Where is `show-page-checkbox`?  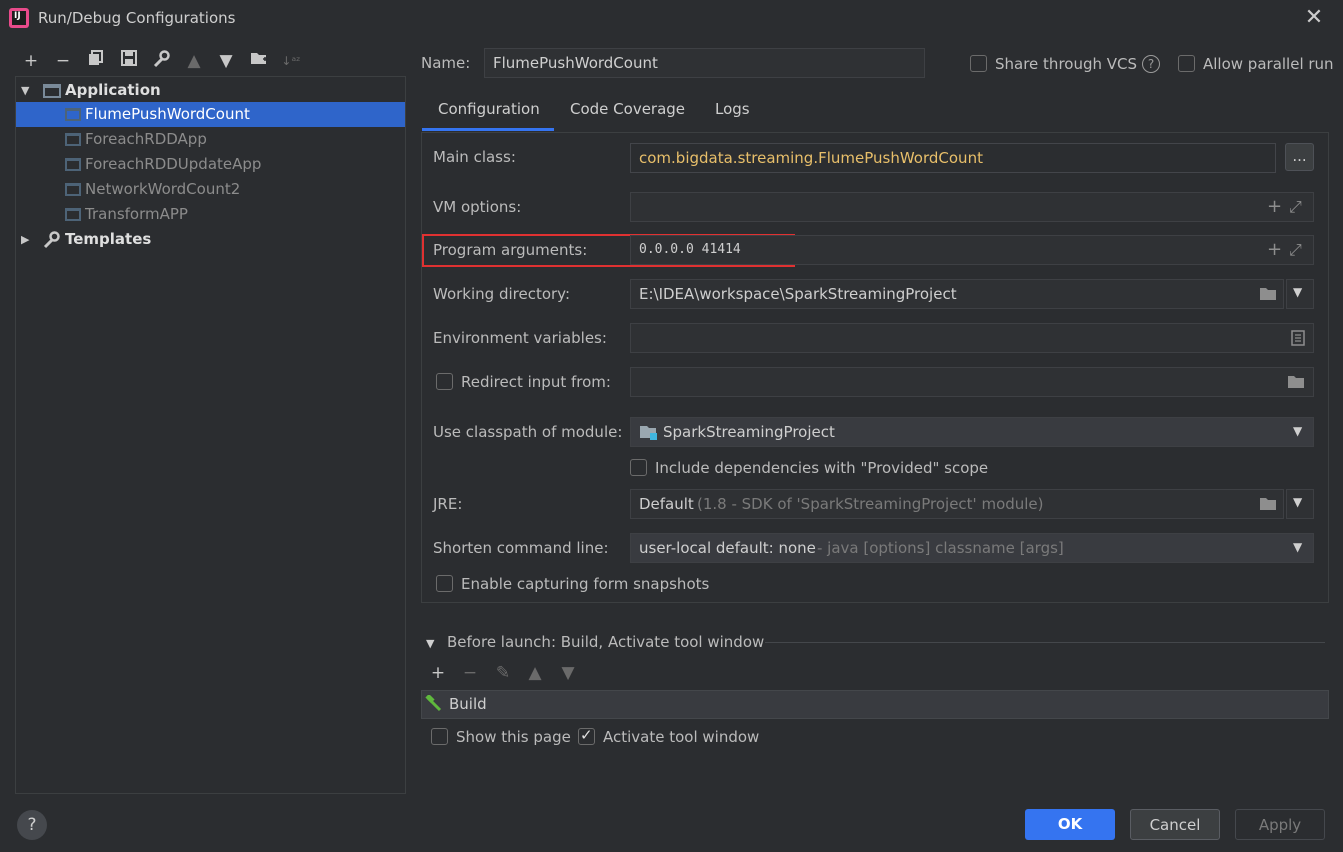
show-page-checkbox is located at coordinates (439, 736).